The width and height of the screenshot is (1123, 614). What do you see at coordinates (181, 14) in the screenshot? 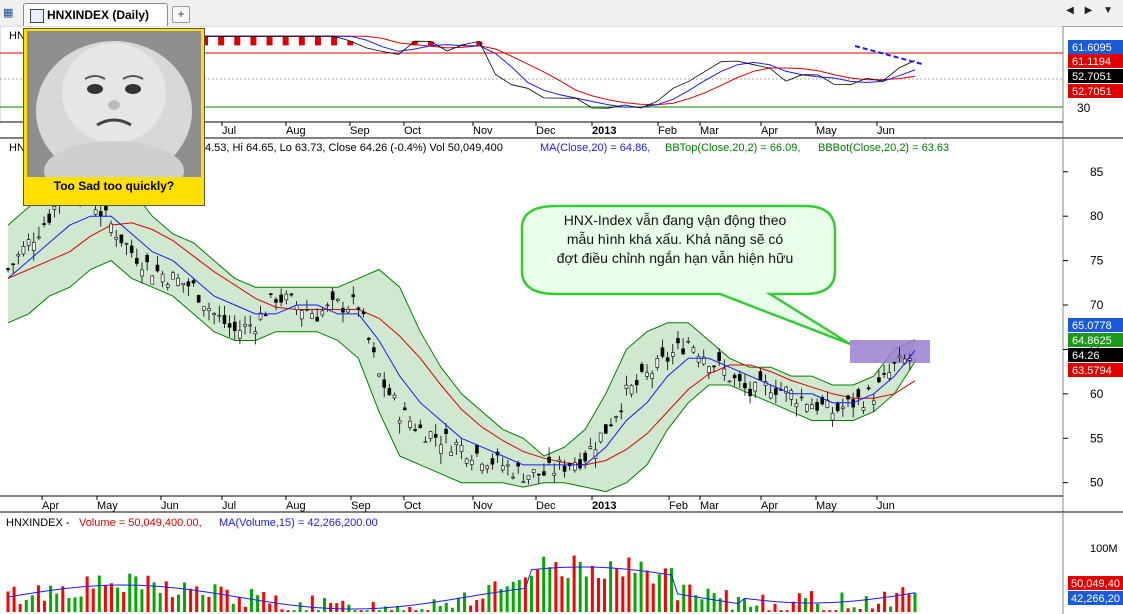
I see `add-tab-button: +` at bounding box center [181, 14].